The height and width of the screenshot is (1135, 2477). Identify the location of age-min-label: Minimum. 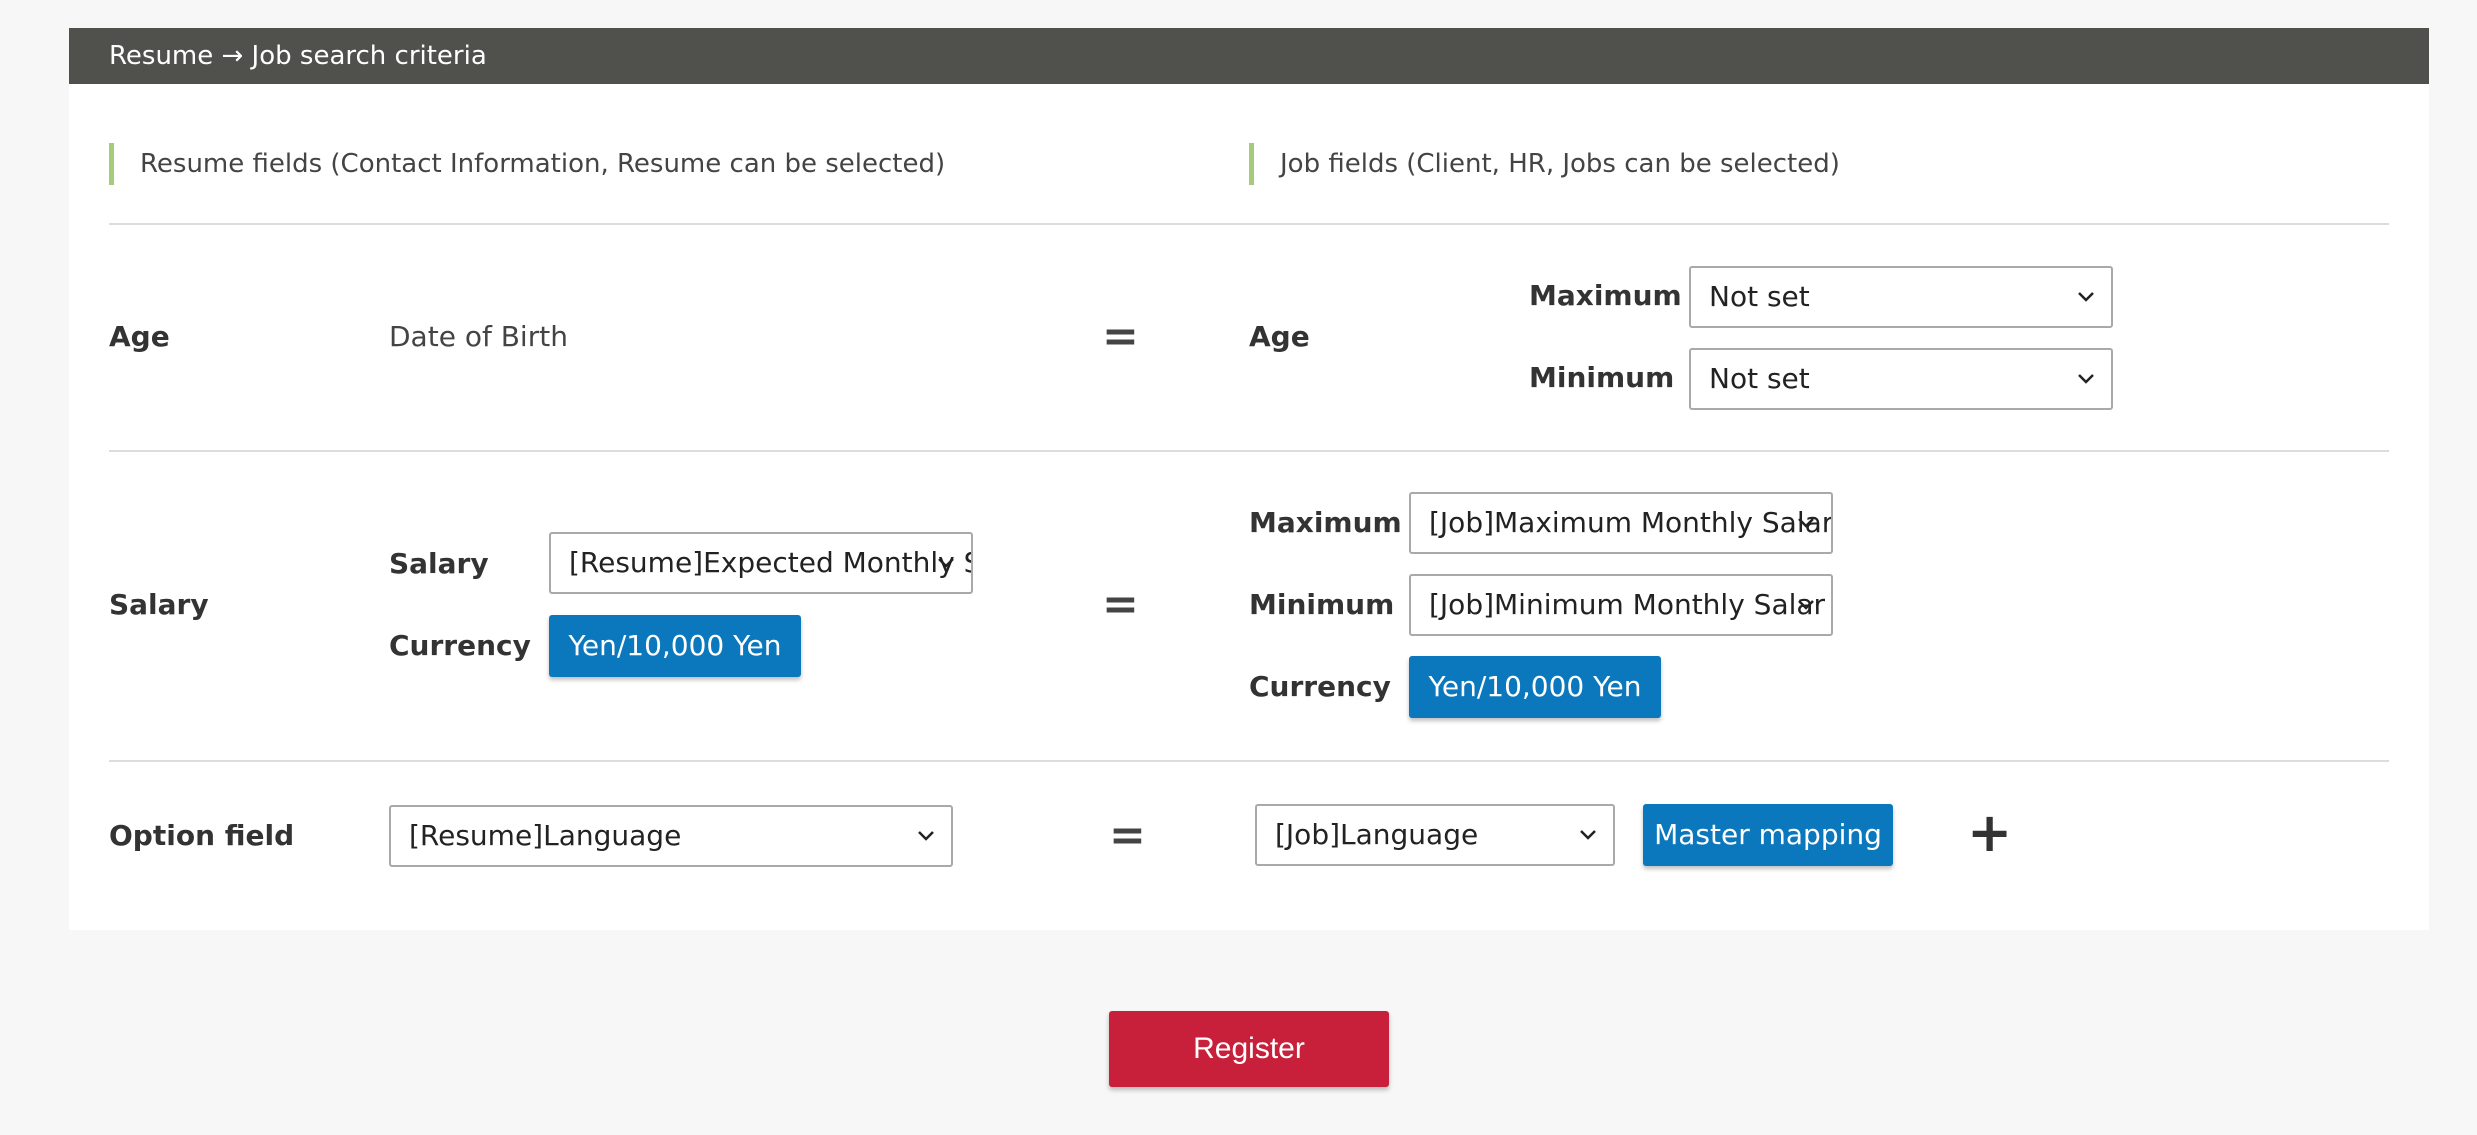
(1602, 377).